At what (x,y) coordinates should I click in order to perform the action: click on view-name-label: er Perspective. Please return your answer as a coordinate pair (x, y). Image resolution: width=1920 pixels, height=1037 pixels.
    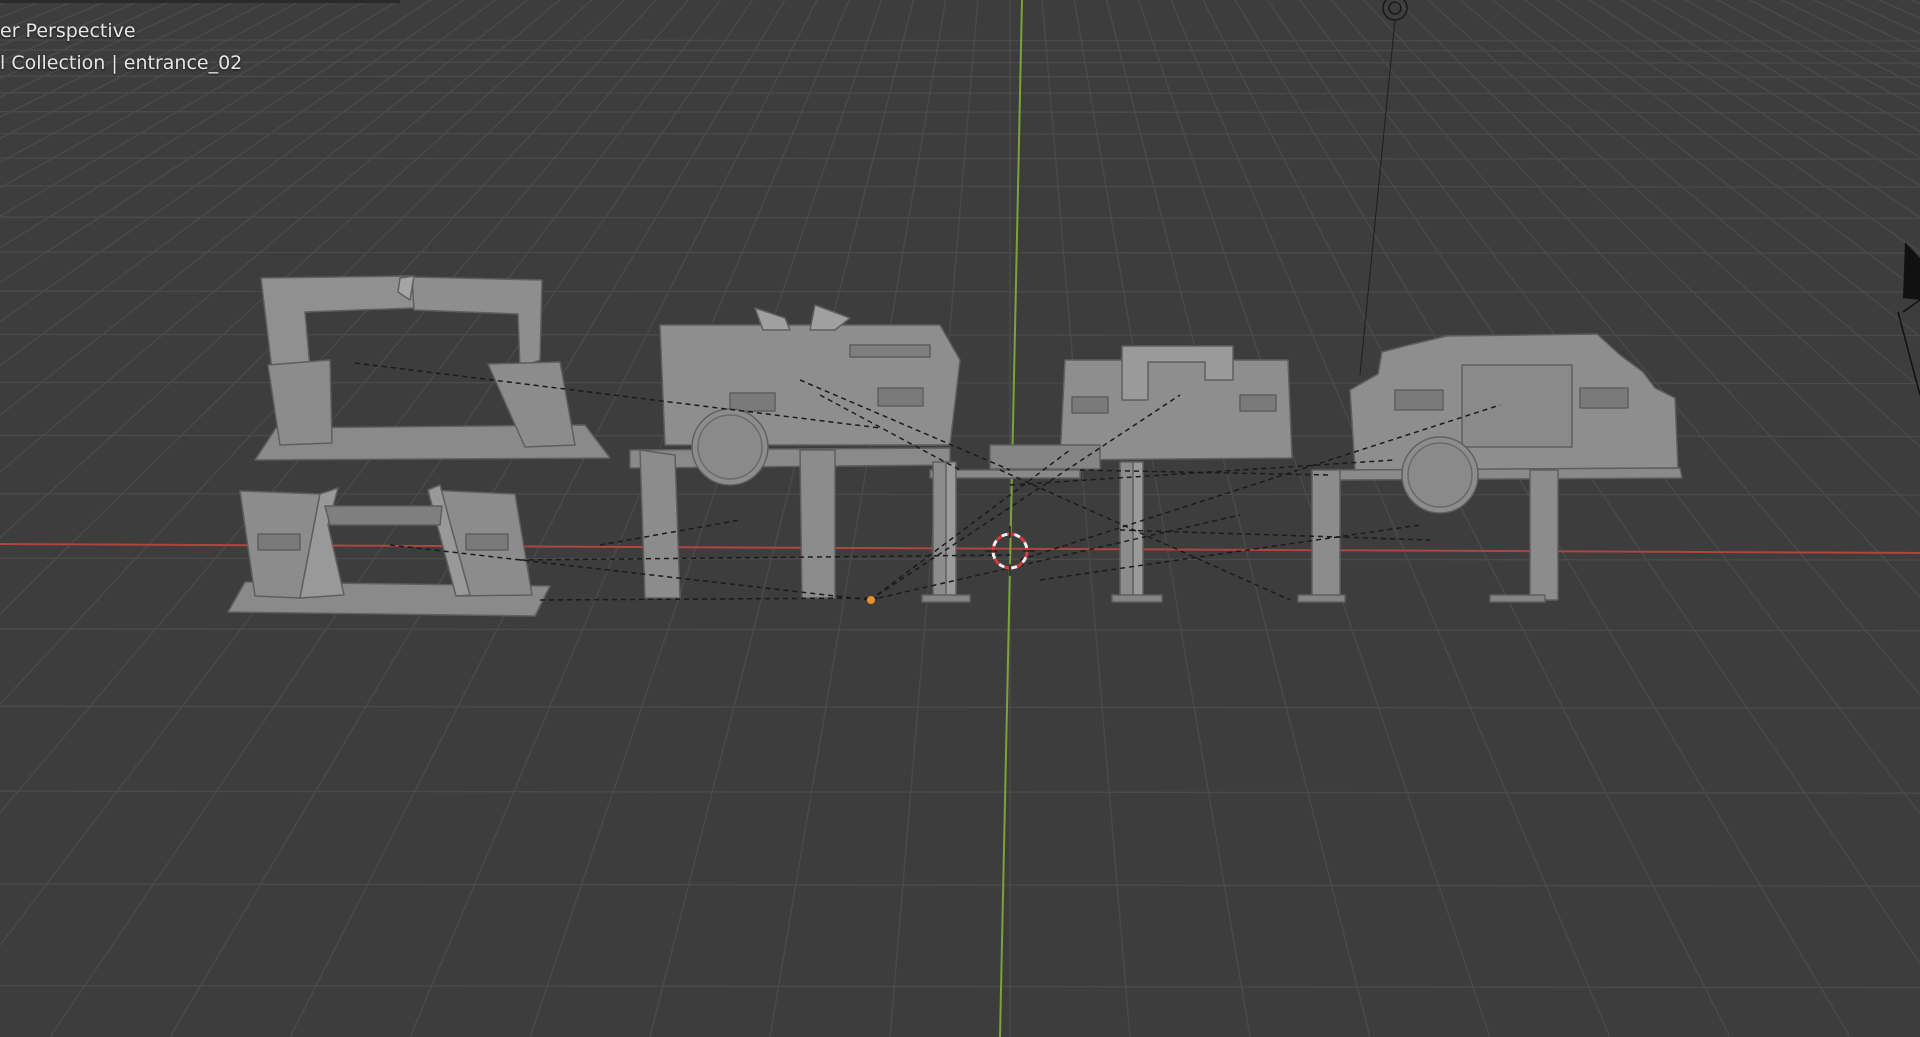
    Looking at the image, I should click on (68, 31).